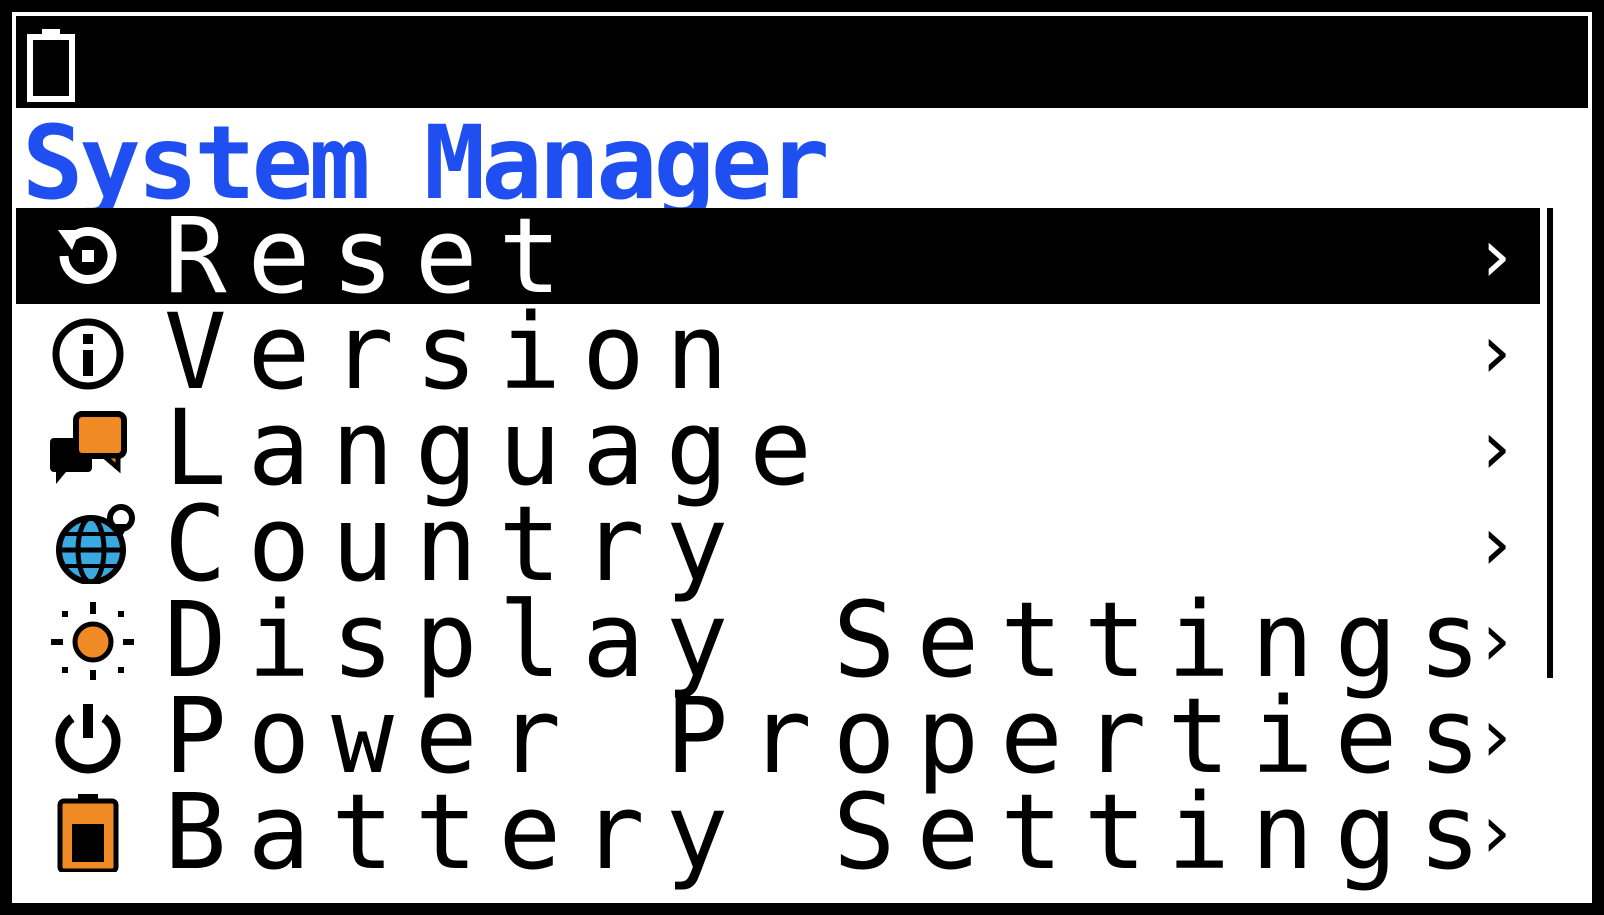  I want to click on menu-item-version: Version ›, so click(778, 352).